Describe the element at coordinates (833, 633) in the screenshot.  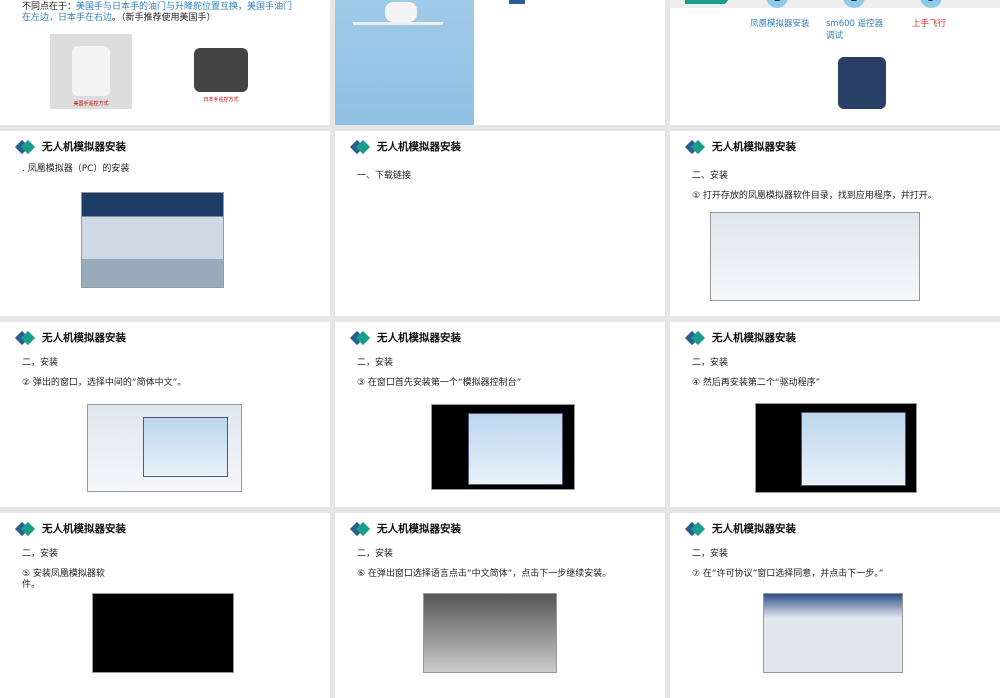
I see `license-agreement-screenshot` at that location.